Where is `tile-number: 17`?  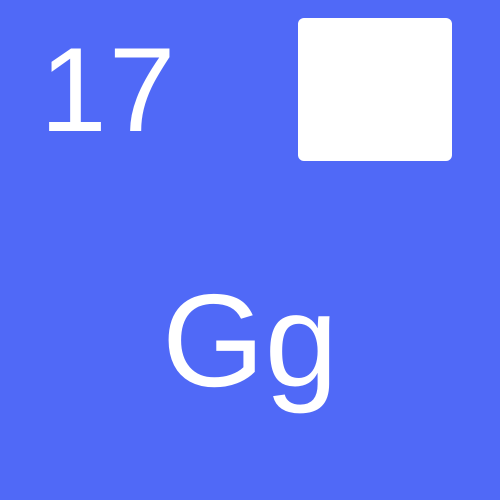 tile-number: 17 is located at coordinates (109, 90).